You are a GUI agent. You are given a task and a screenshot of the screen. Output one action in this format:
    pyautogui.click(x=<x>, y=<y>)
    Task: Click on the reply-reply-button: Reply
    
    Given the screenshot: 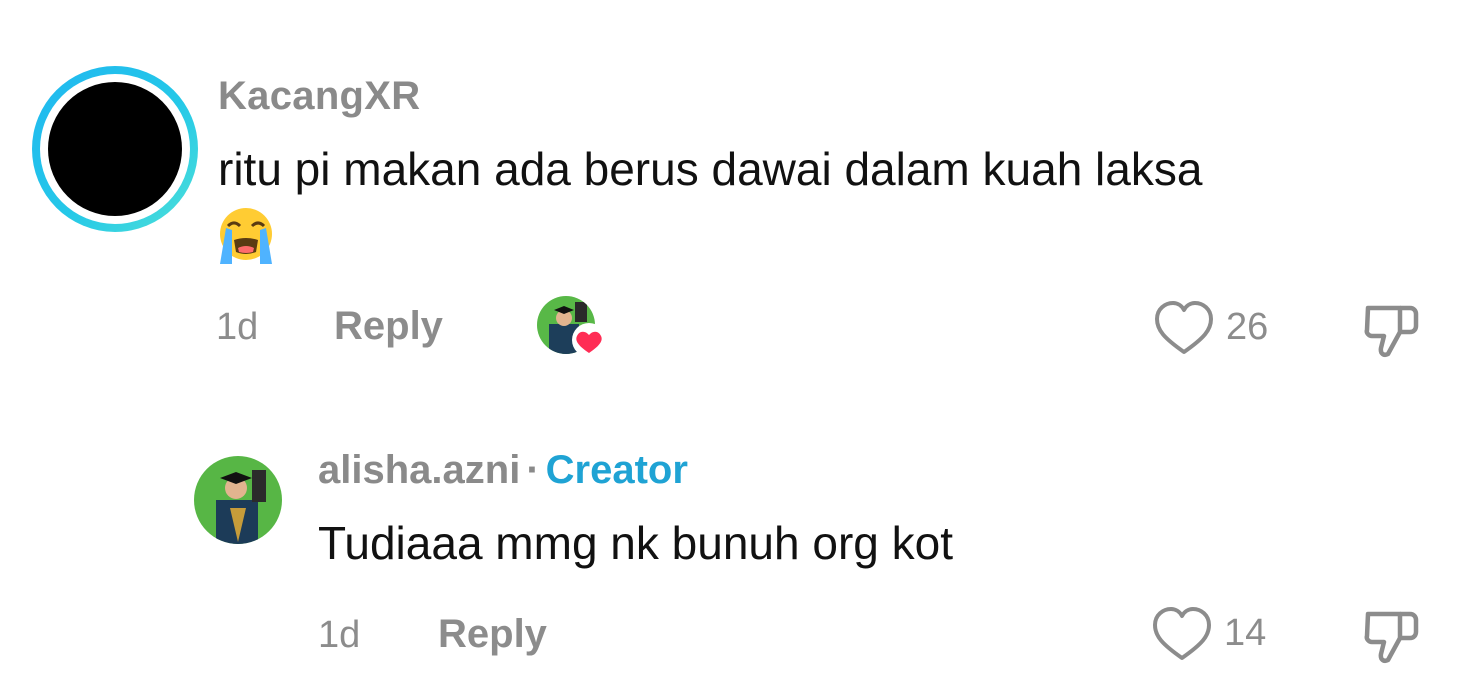 What is the action you would take?
    pyautogui.click(x=492, y=634)
    